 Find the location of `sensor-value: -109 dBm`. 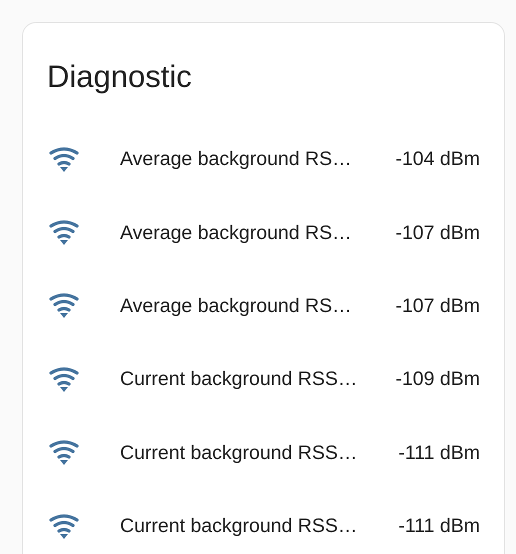

sensor-value: -109 dBm is located at coordinates (437, 380).